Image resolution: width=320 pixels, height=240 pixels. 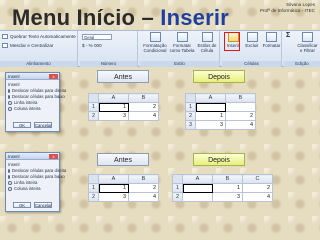 I want to click on before-label-bottom: Antes, so click(x=123, y=159).